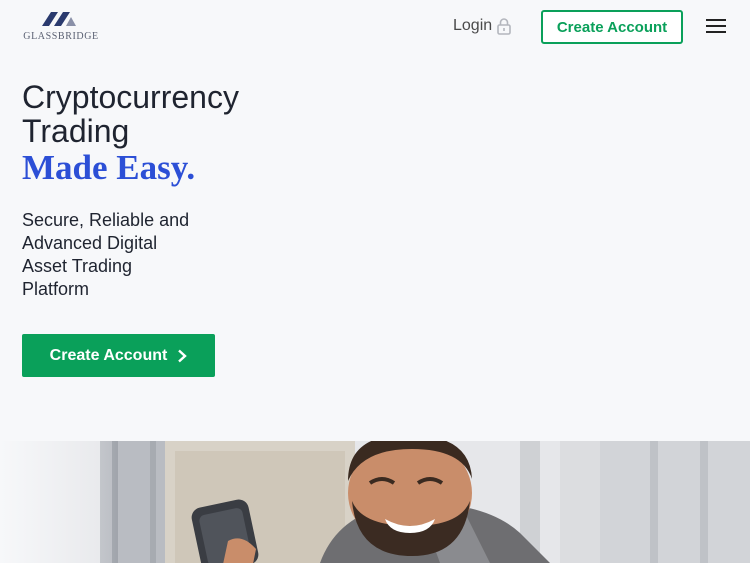  I want to click on hero-create-account-button: Create Account, so click(118, 355).